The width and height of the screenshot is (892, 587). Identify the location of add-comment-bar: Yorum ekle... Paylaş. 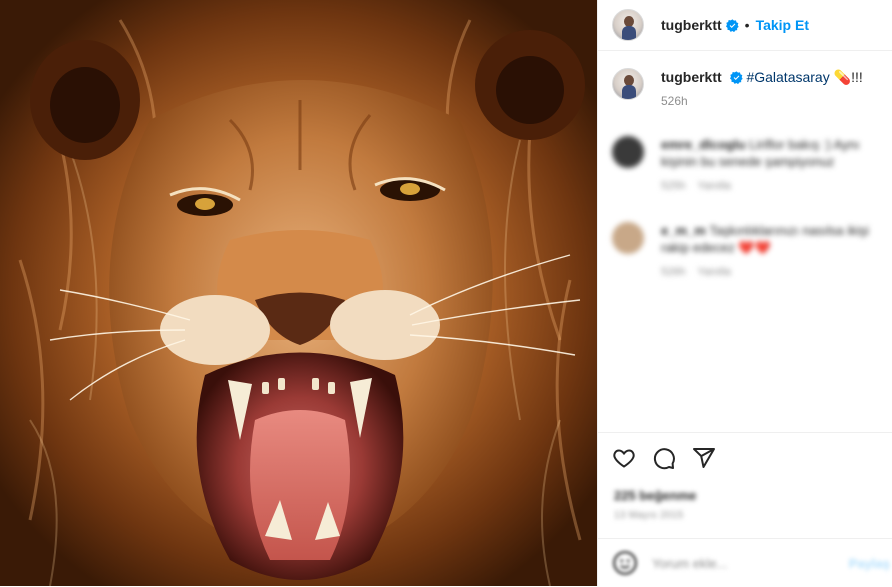
(745, 562).